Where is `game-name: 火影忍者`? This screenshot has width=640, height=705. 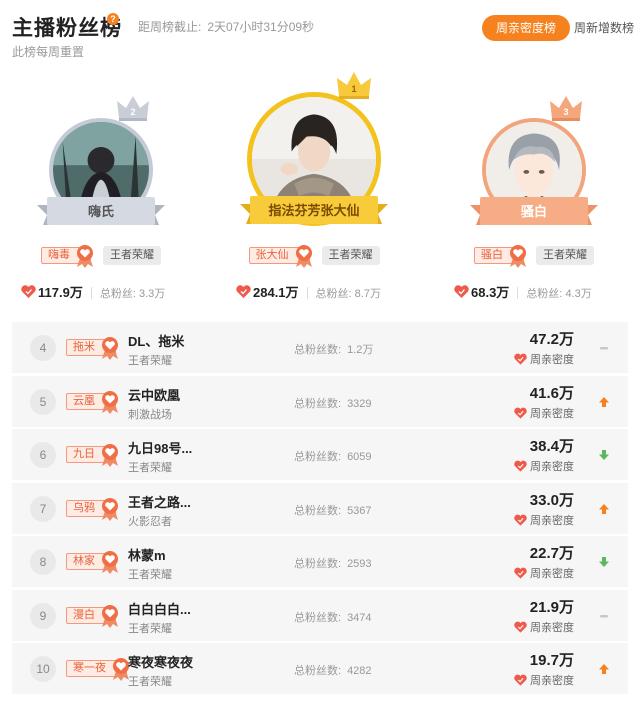
game-name: 火影忍者 is located at coordinates (150, 521).